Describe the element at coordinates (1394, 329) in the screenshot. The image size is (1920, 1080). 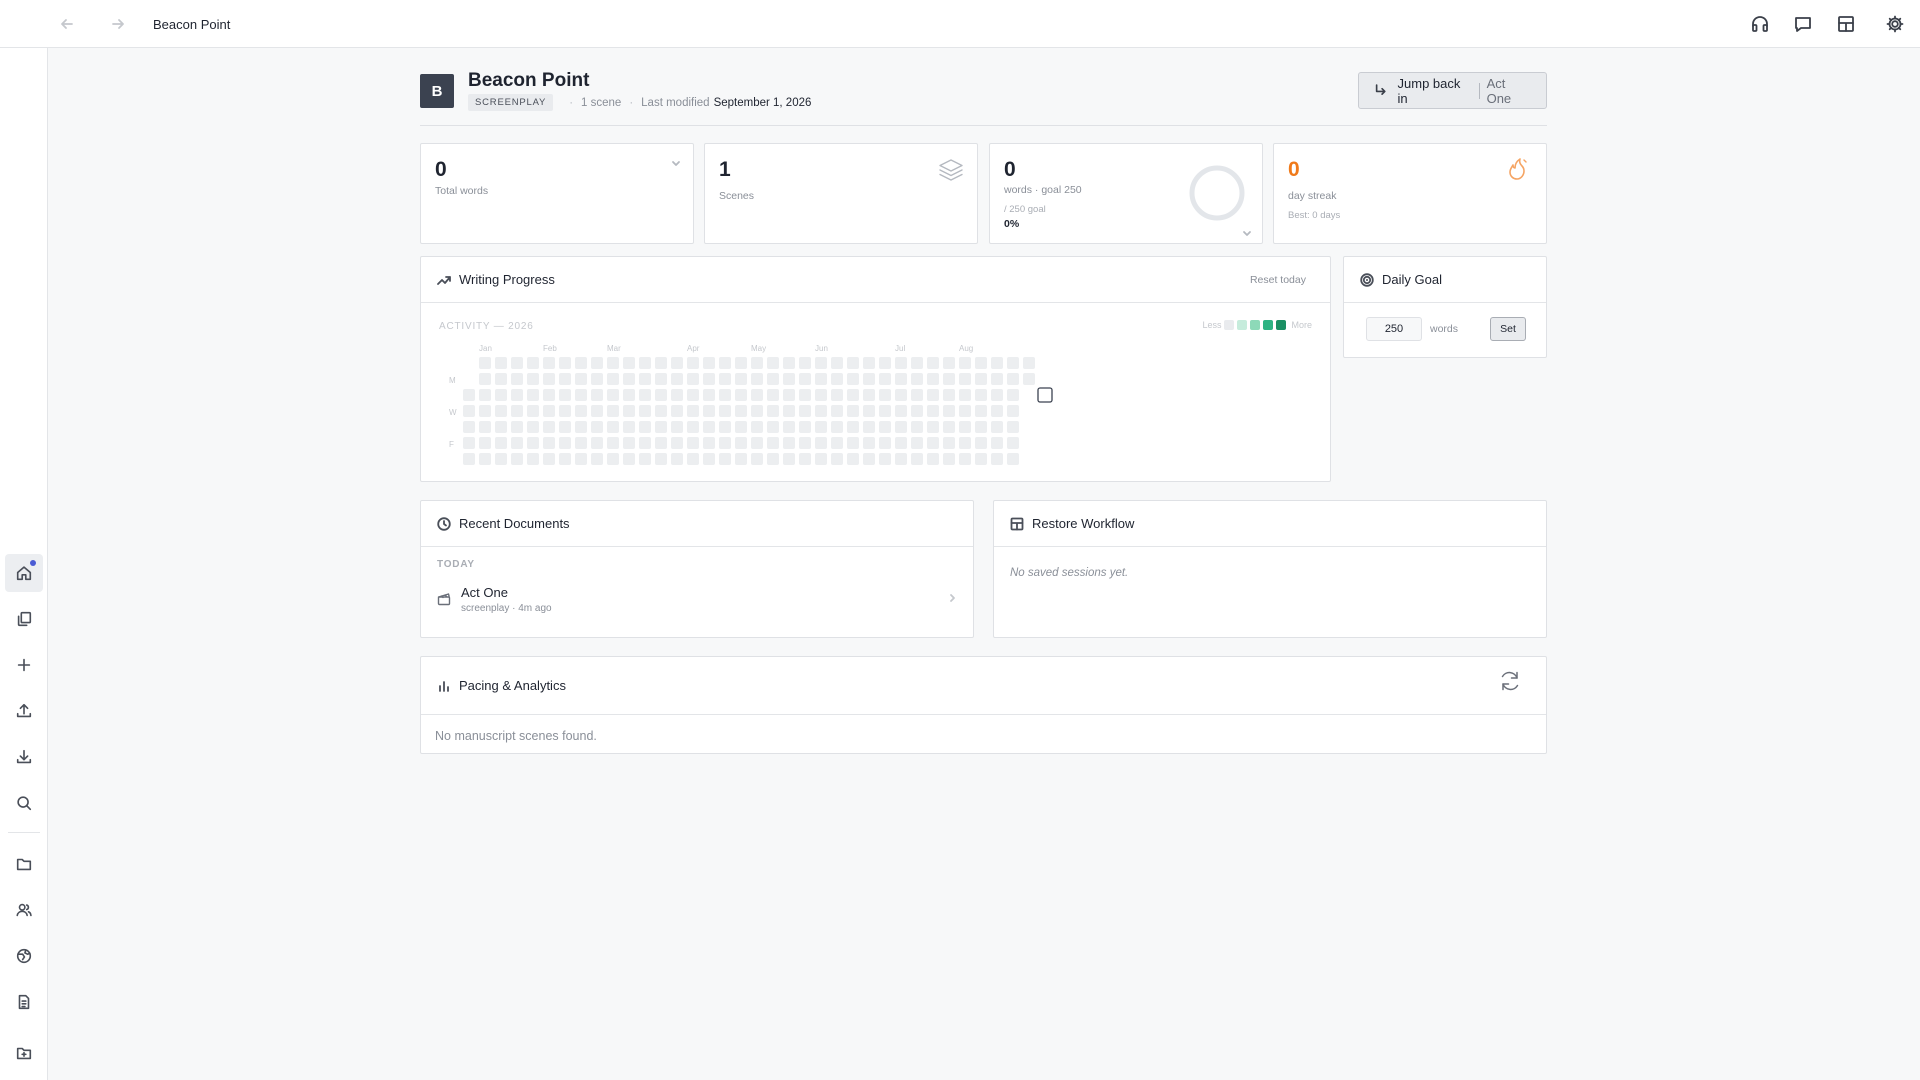
I see `daily-goal-input: 250` at that location.